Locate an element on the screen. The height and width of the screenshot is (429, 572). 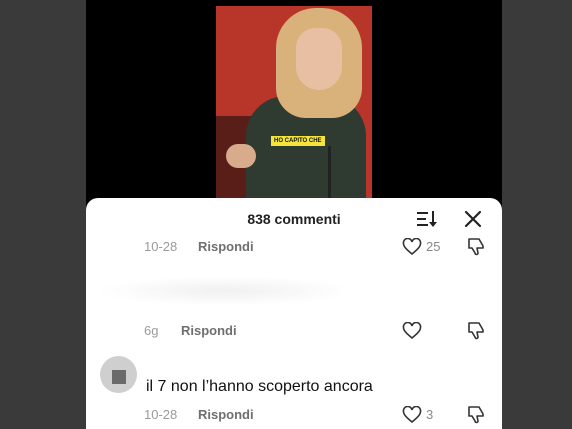
avatar-image is located at coordinates (119, 377).